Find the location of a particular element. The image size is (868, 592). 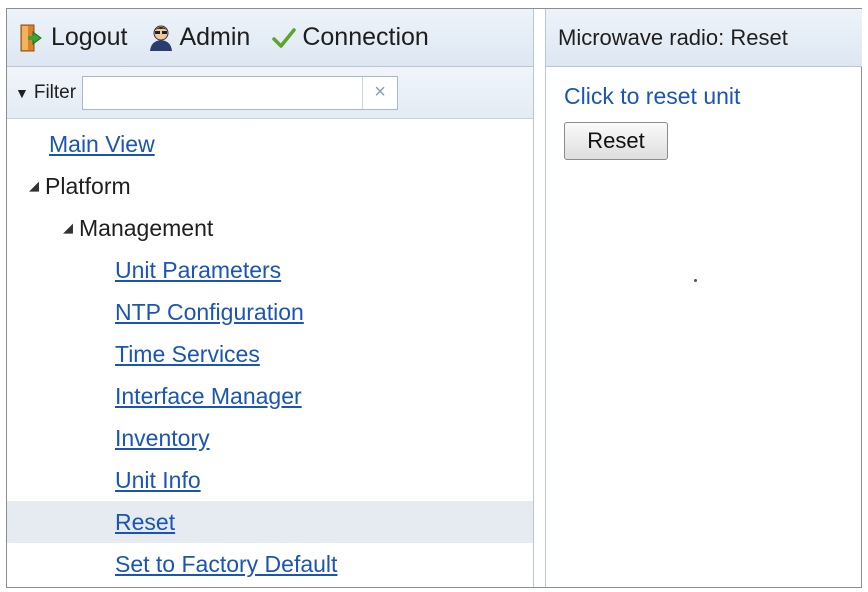

clear-icon: × is located at coordinates (379, 92).